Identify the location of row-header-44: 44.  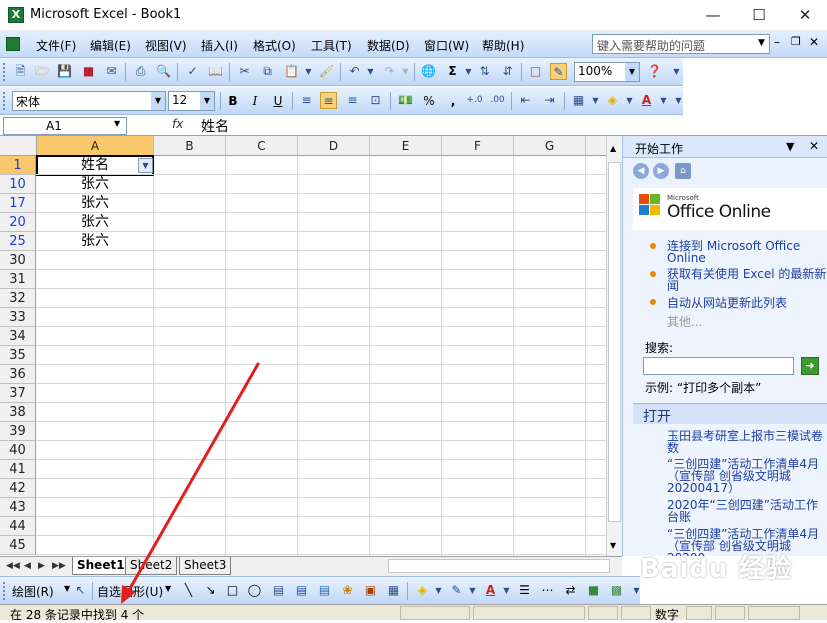
(18, 526).